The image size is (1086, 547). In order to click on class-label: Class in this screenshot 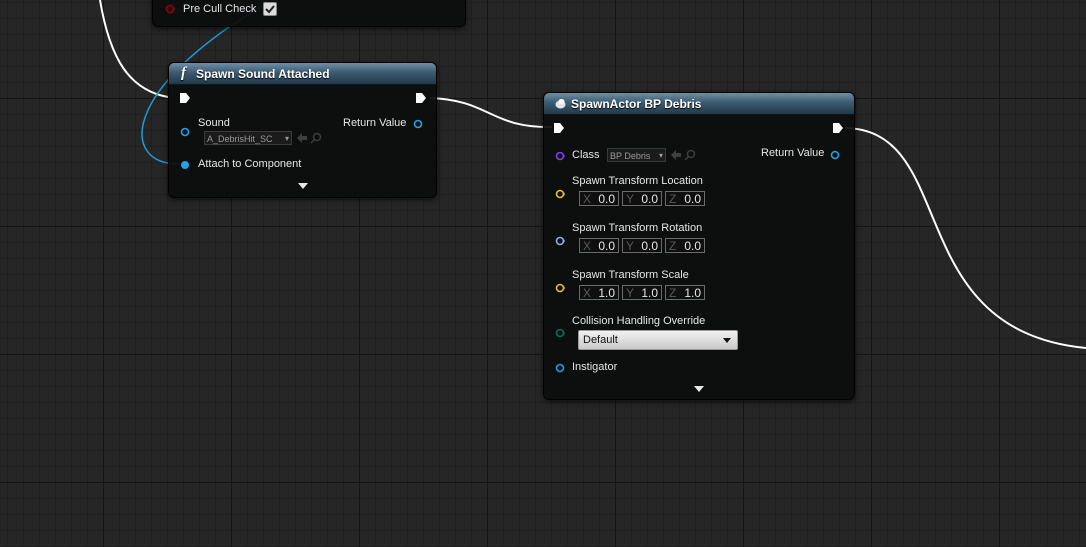, I will do `click(586, 155)`.